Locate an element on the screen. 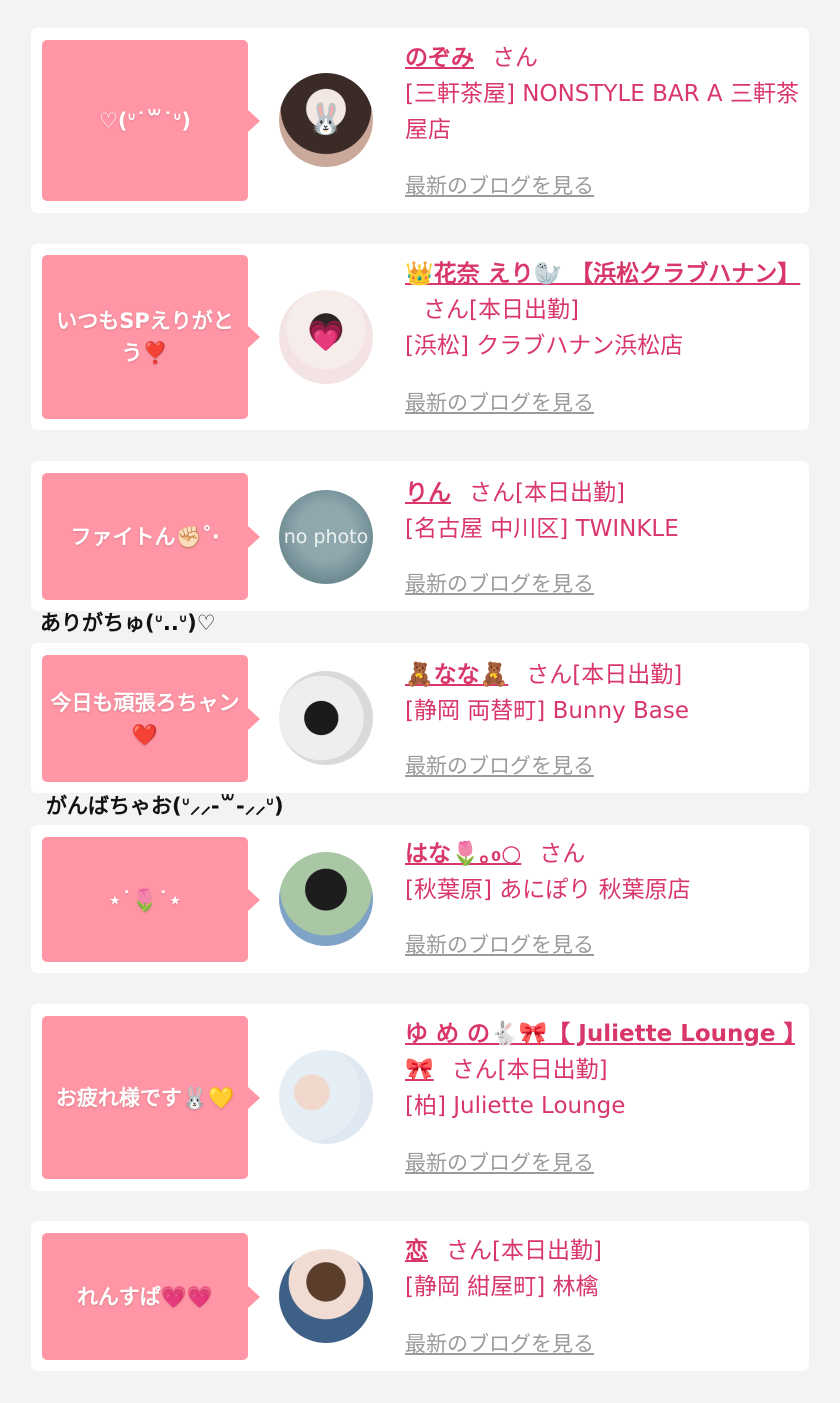 This screenshot has height=1403, width=840. cast-name-link: 恋 is located at coordinates (416, 1251).